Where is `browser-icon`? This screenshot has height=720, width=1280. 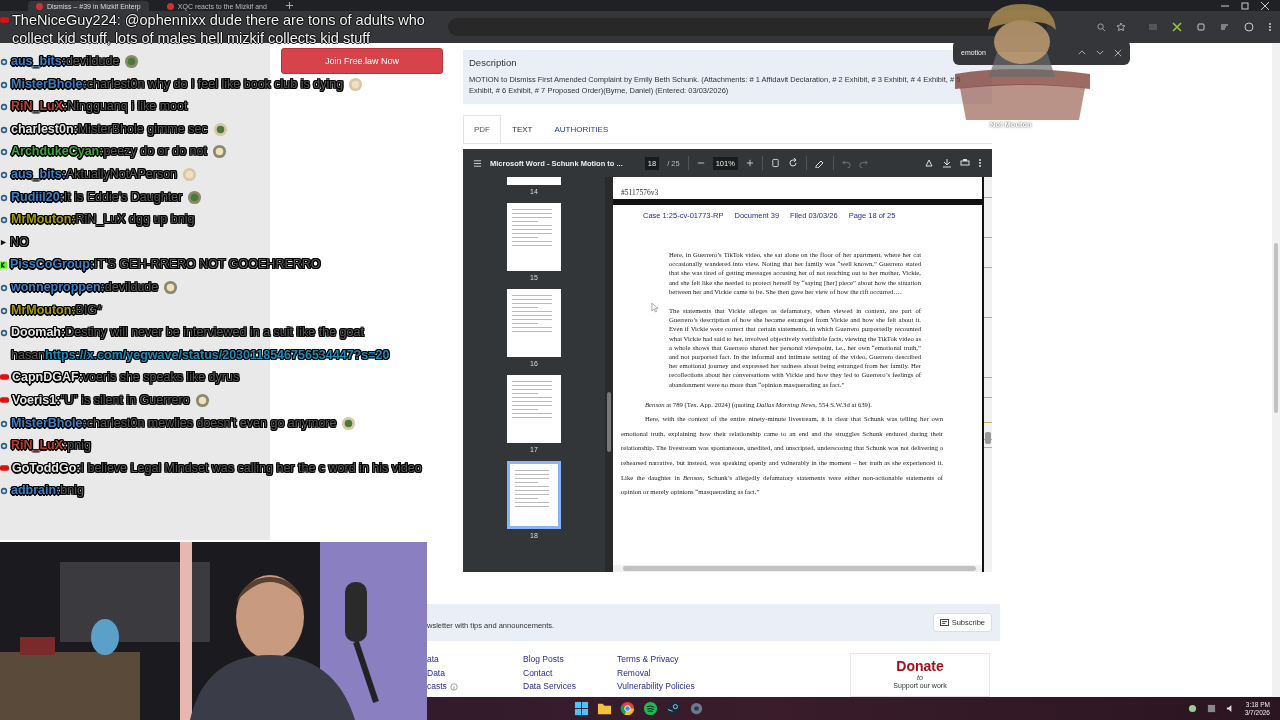
browser-icon is located at coordinates (627, 708).